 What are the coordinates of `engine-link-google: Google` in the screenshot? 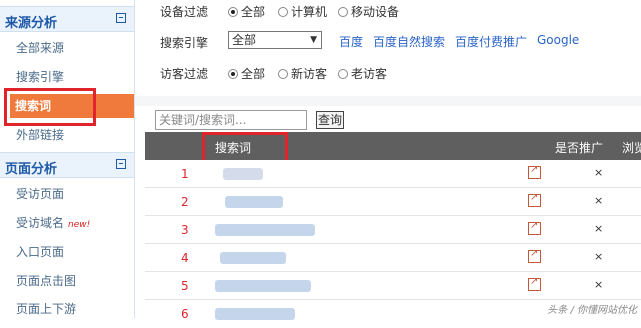 It's located at (558, 40).